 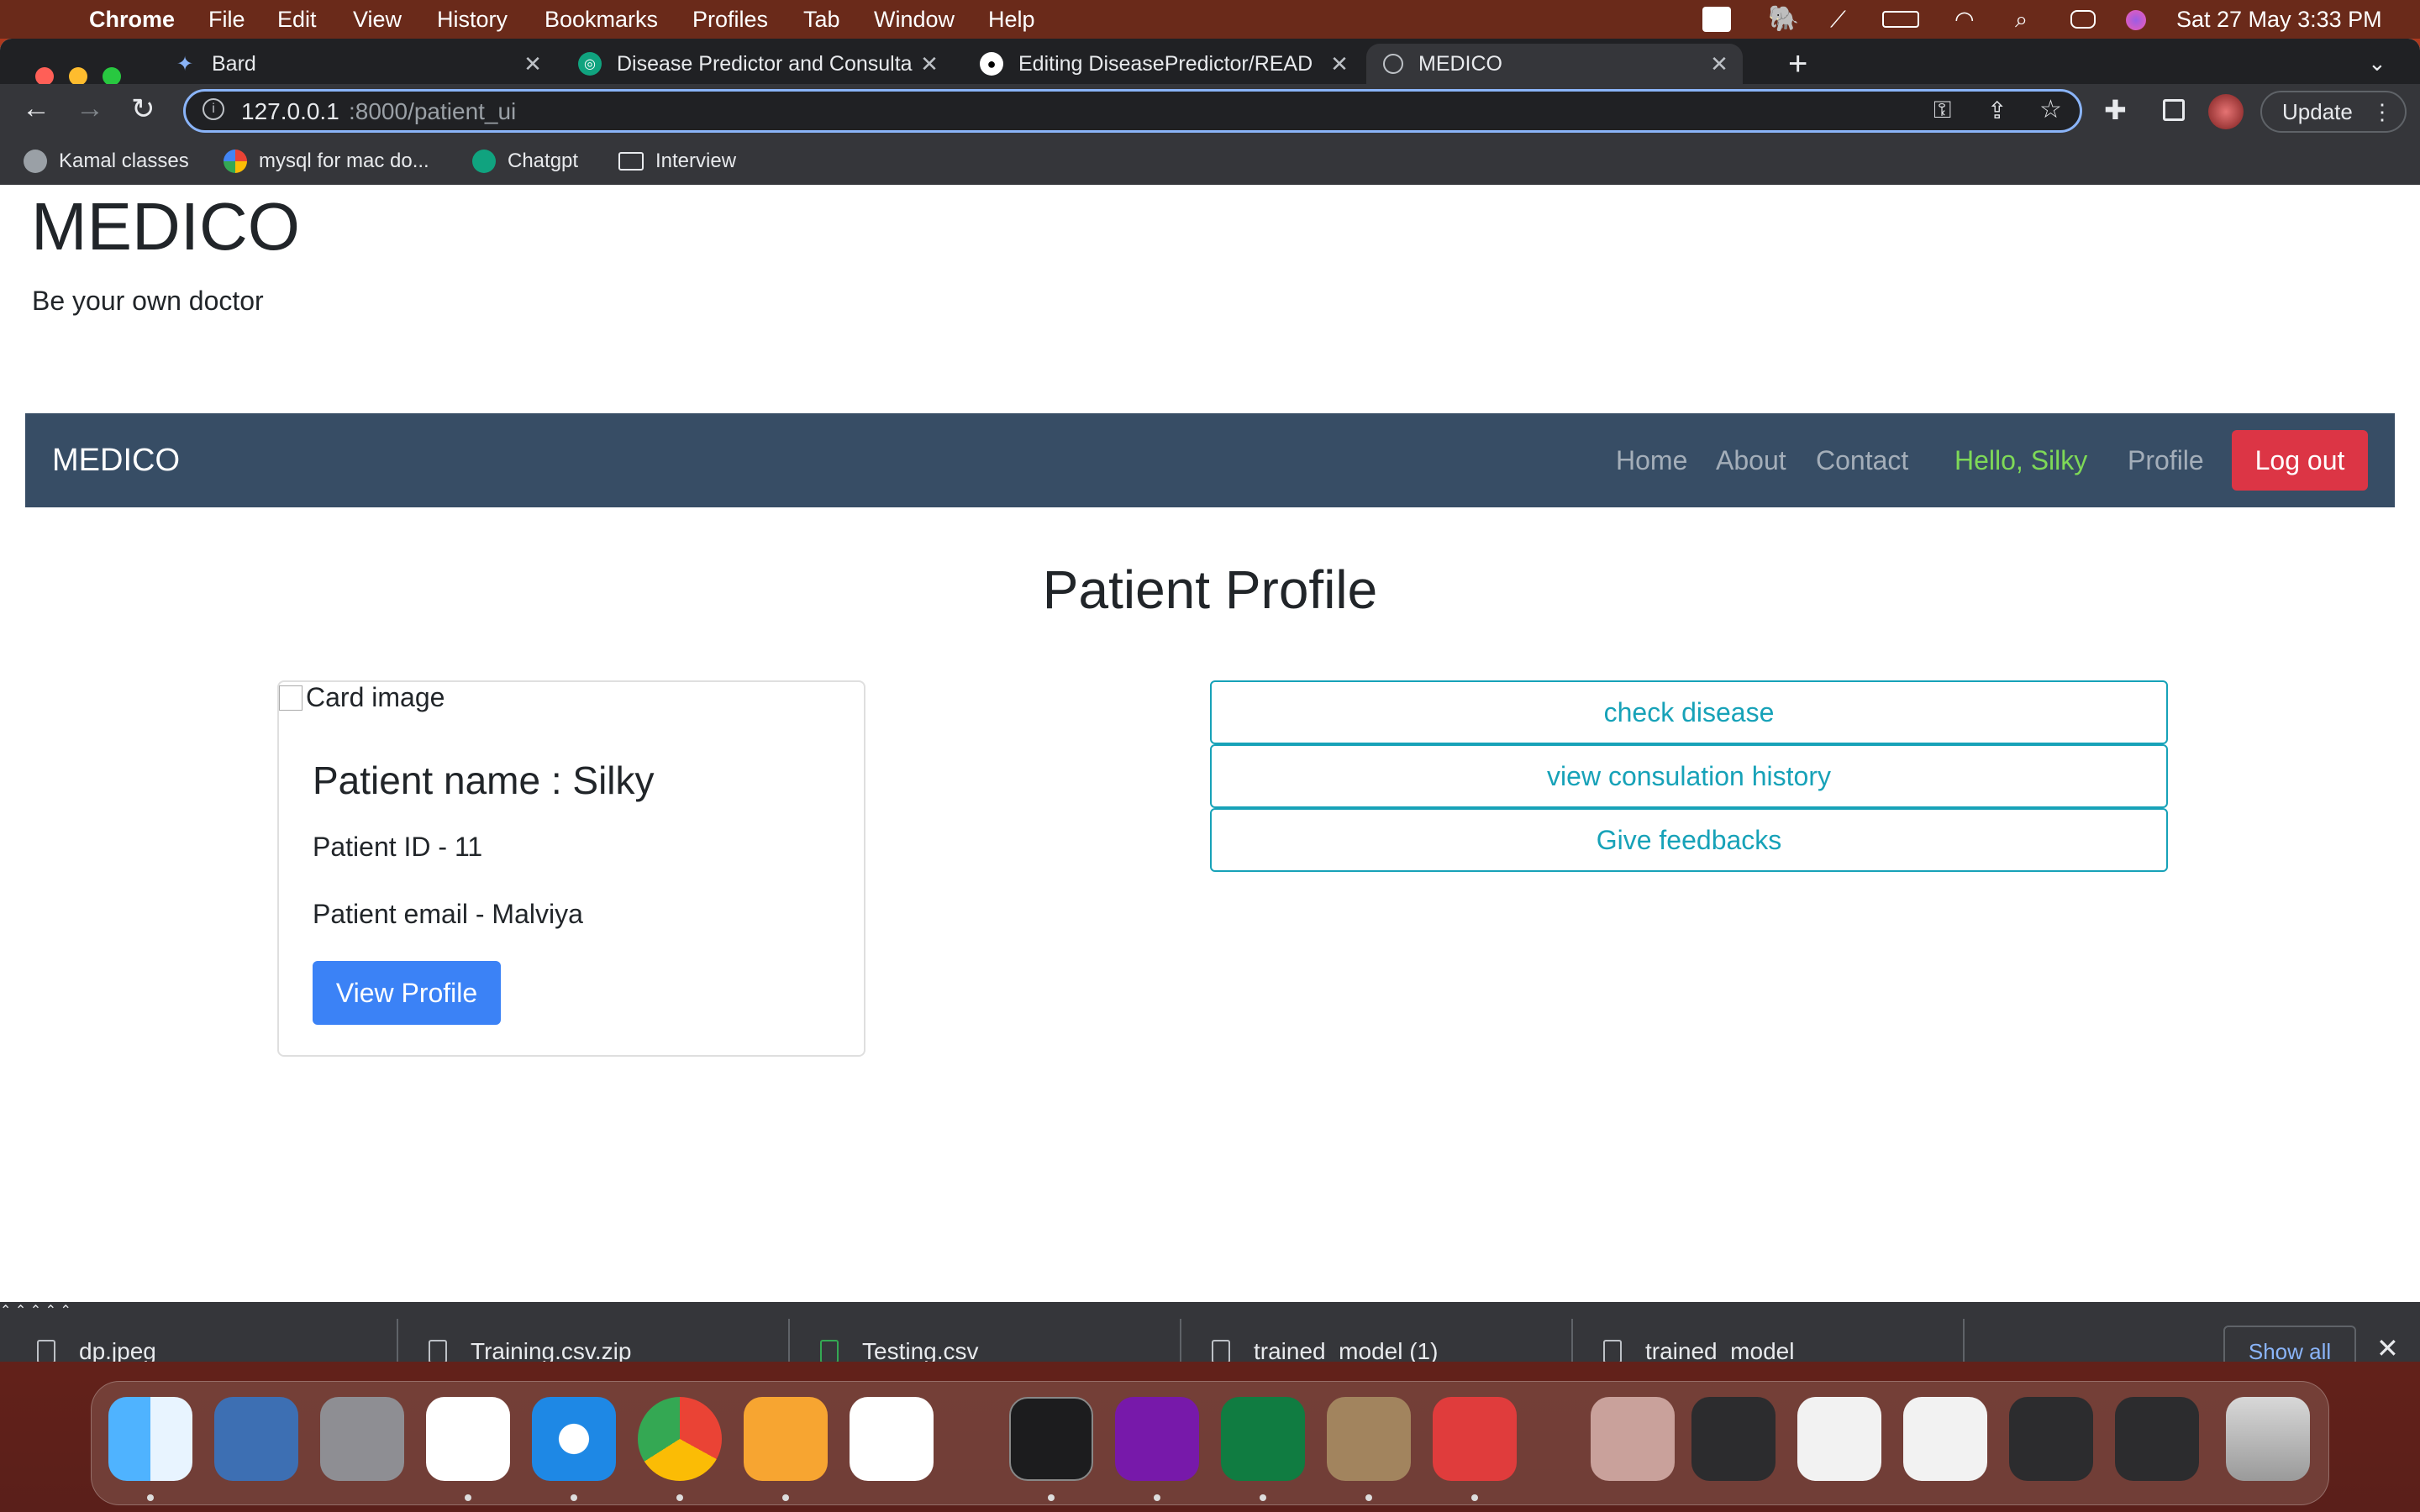 I want to click on menu-edit: Edit, so click(x=297, y=19).